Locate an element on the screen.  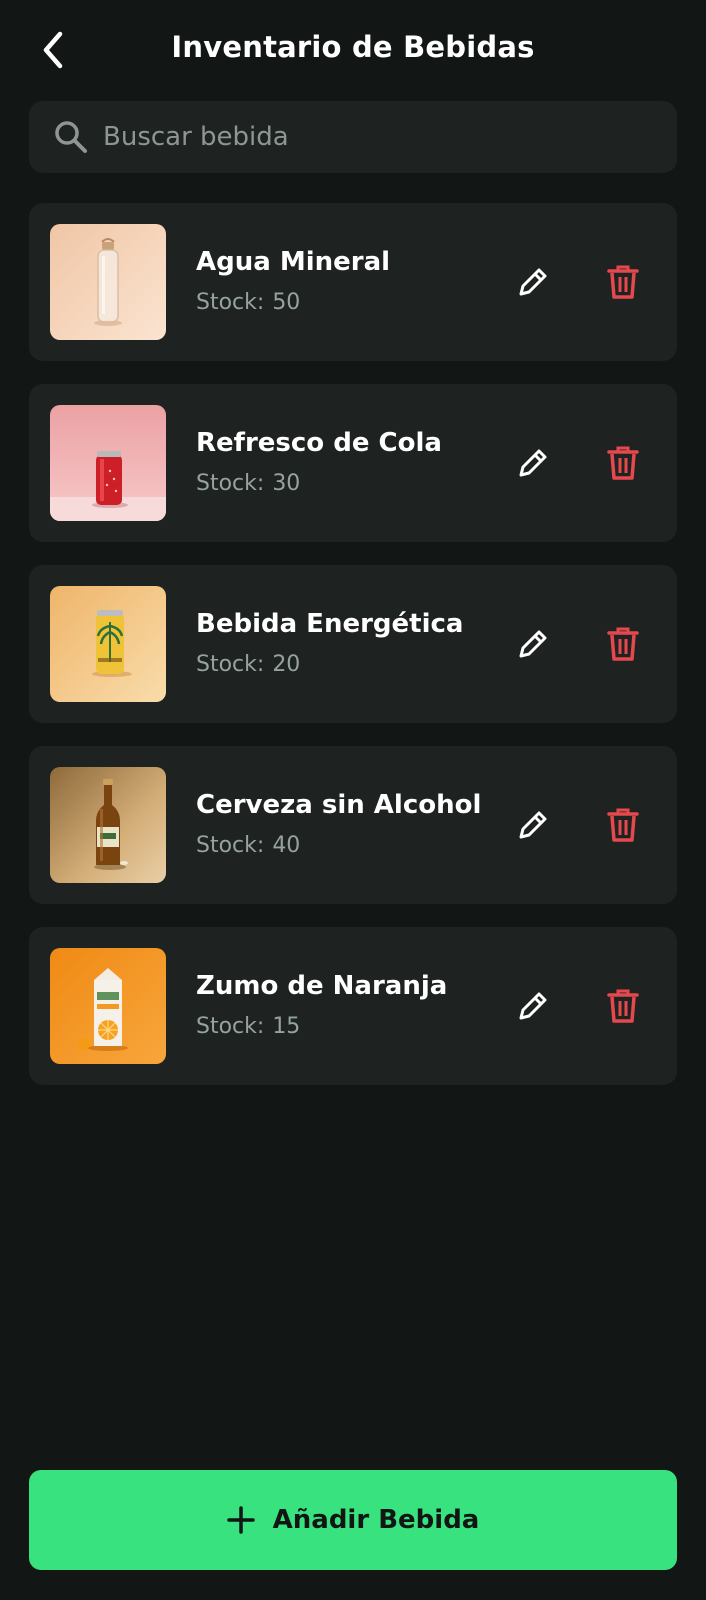
drink-stock: Stock: 40 is located at coordinates (248, 845).